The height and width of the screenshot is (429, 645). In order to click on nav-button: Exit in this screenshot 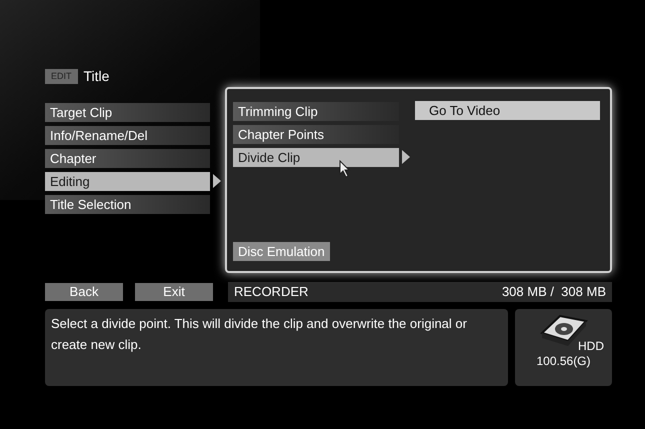, I will do `click(174, 292)`.